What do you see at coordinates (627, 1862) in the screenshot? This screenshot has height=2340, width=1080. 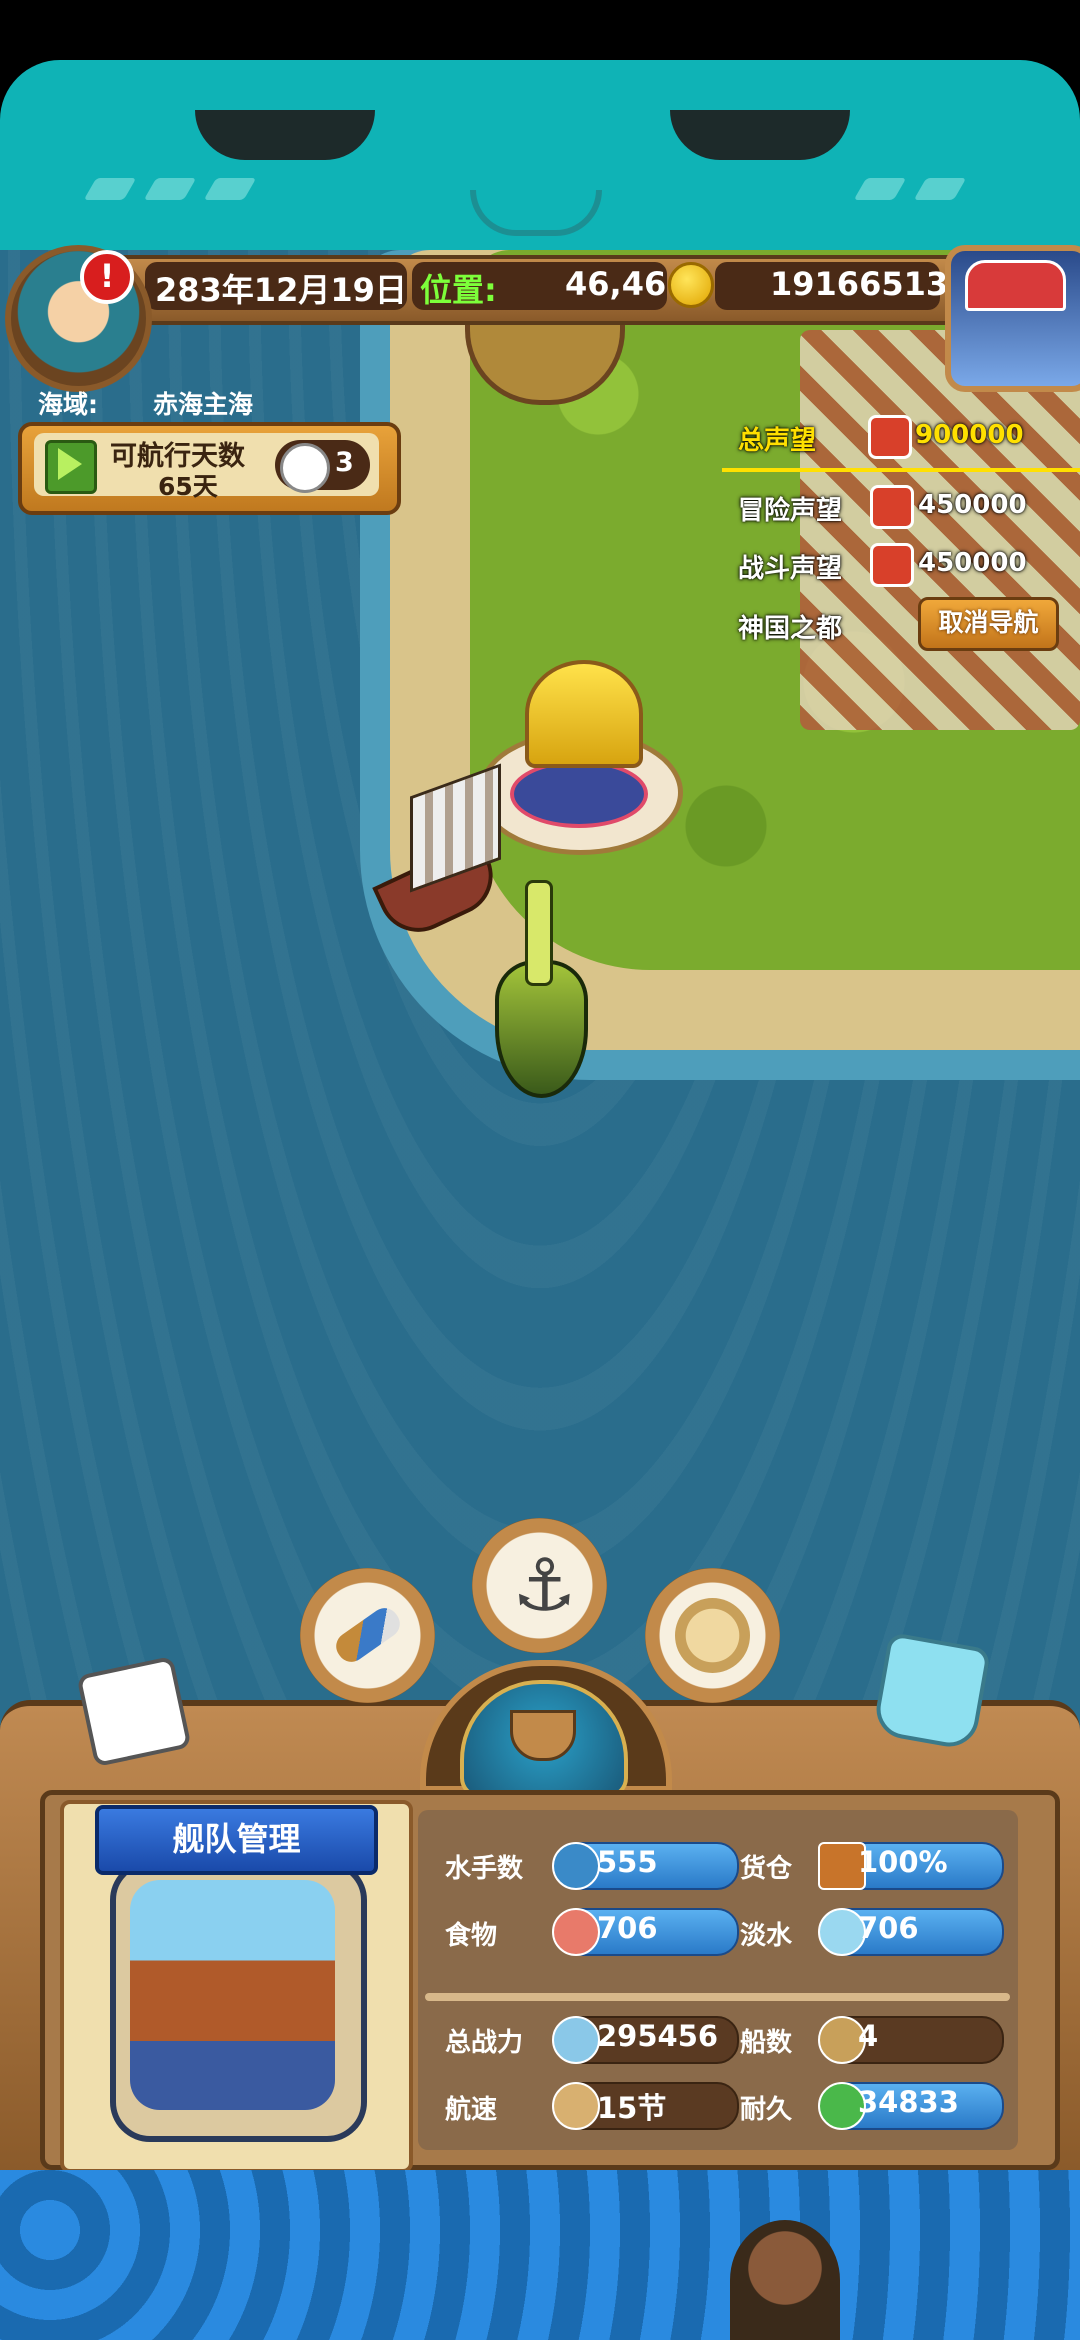 I see `sailors-value: 555` at bounding box center [627, 1862].